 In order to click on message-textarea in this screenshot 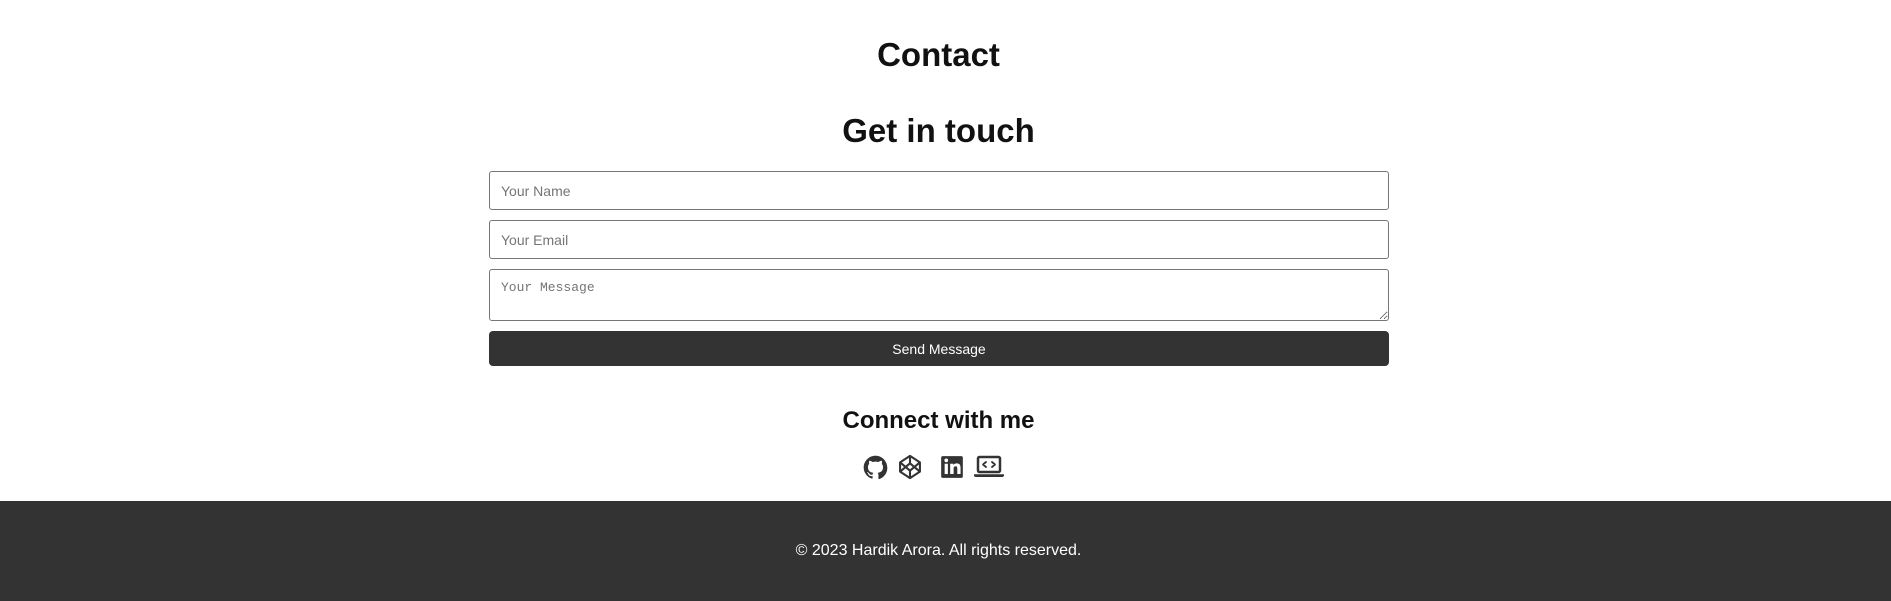, I will do `click(939, 295)`.